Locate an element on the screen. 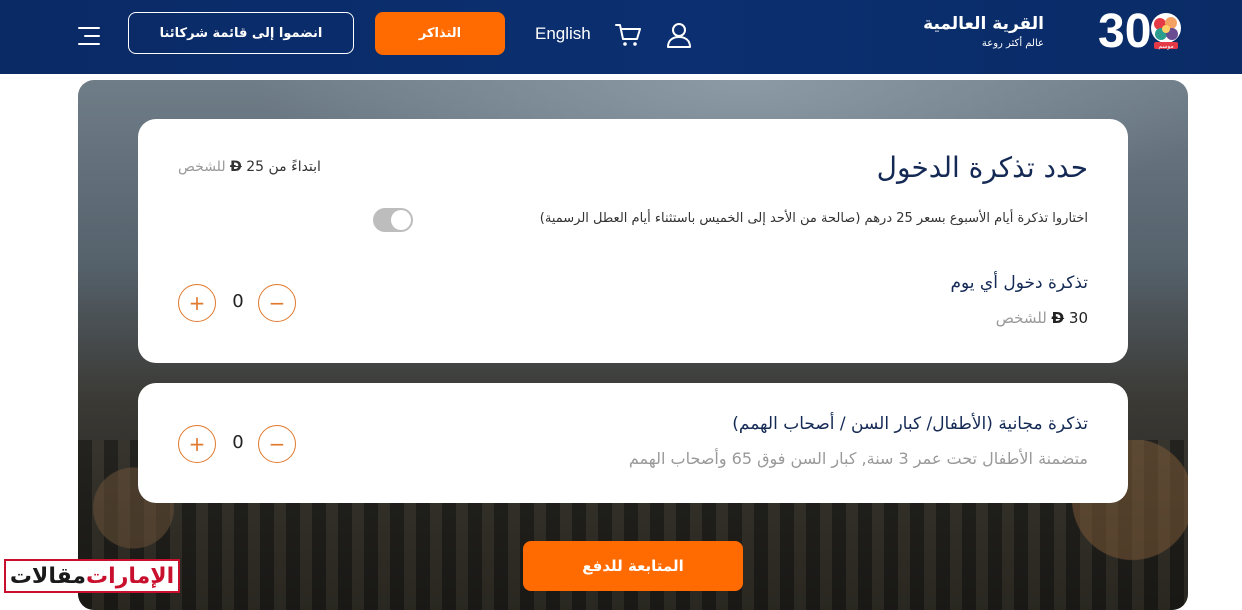 Image resolution: width=1242 pixels, height=610 pixels. join-partners-button: انضموا إلى قائمة شركائنا is located at coordinates (241, 33).